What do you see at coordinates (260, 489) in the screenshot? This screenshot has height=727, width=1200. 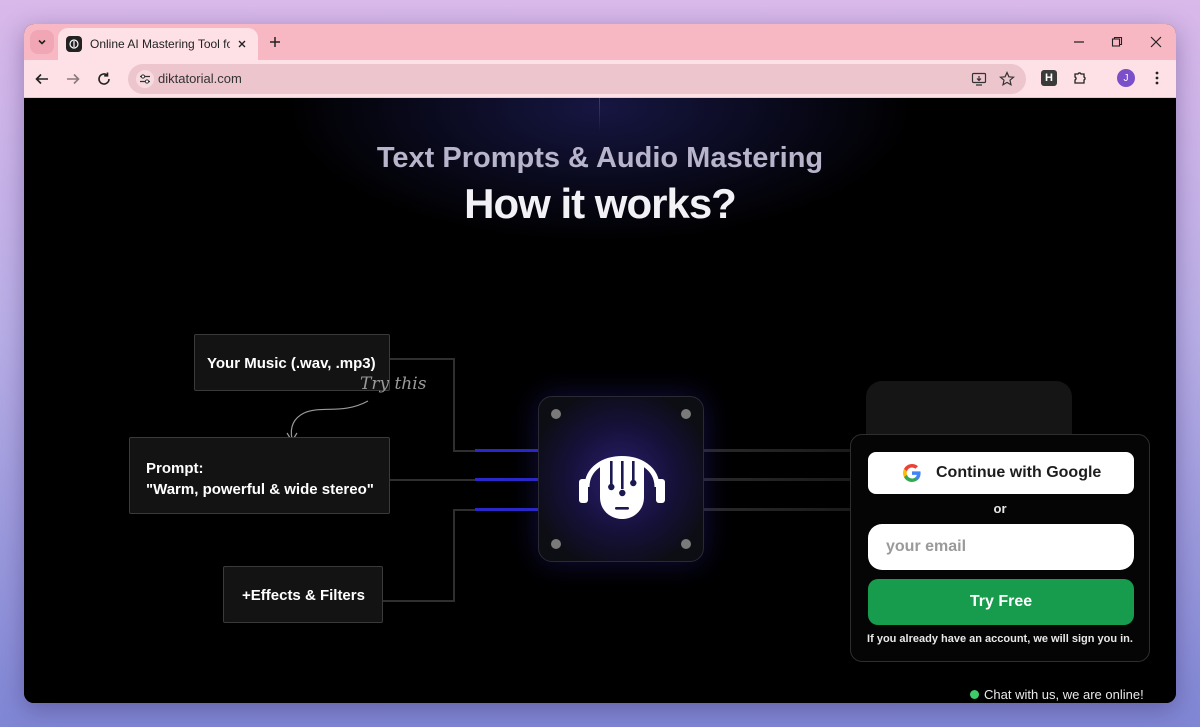 I see `prompt-text: "Warm, powerful & wide stereo"` at bounding box center [260, 489].